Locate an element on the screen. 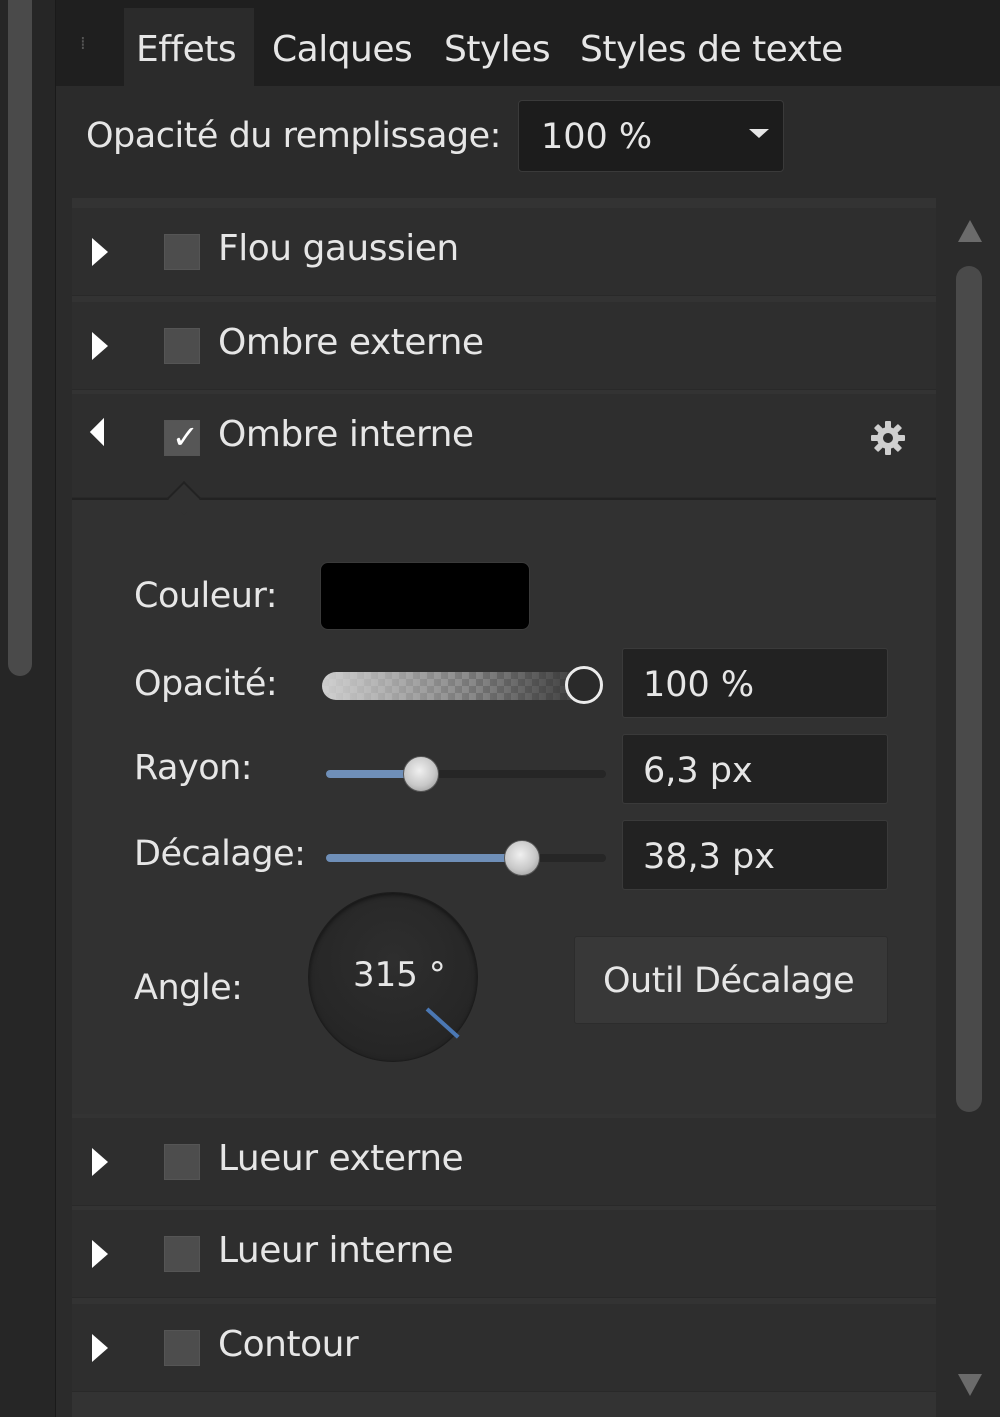 The width and height of the screenshot is (1000, 1417). effect-row-contour: Contour is located at coordinates (504, 1348).